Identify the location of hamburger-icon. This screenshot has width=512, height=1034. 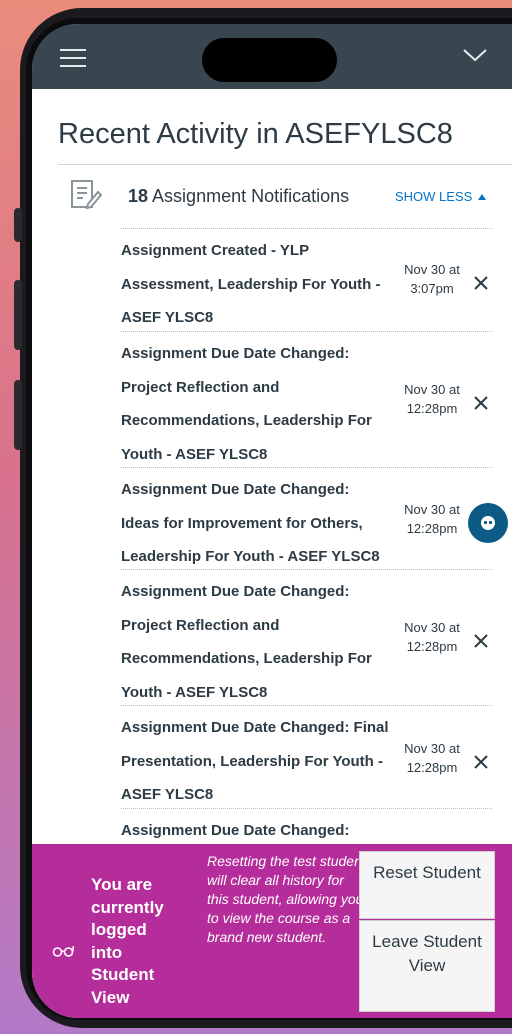
(73, 58).